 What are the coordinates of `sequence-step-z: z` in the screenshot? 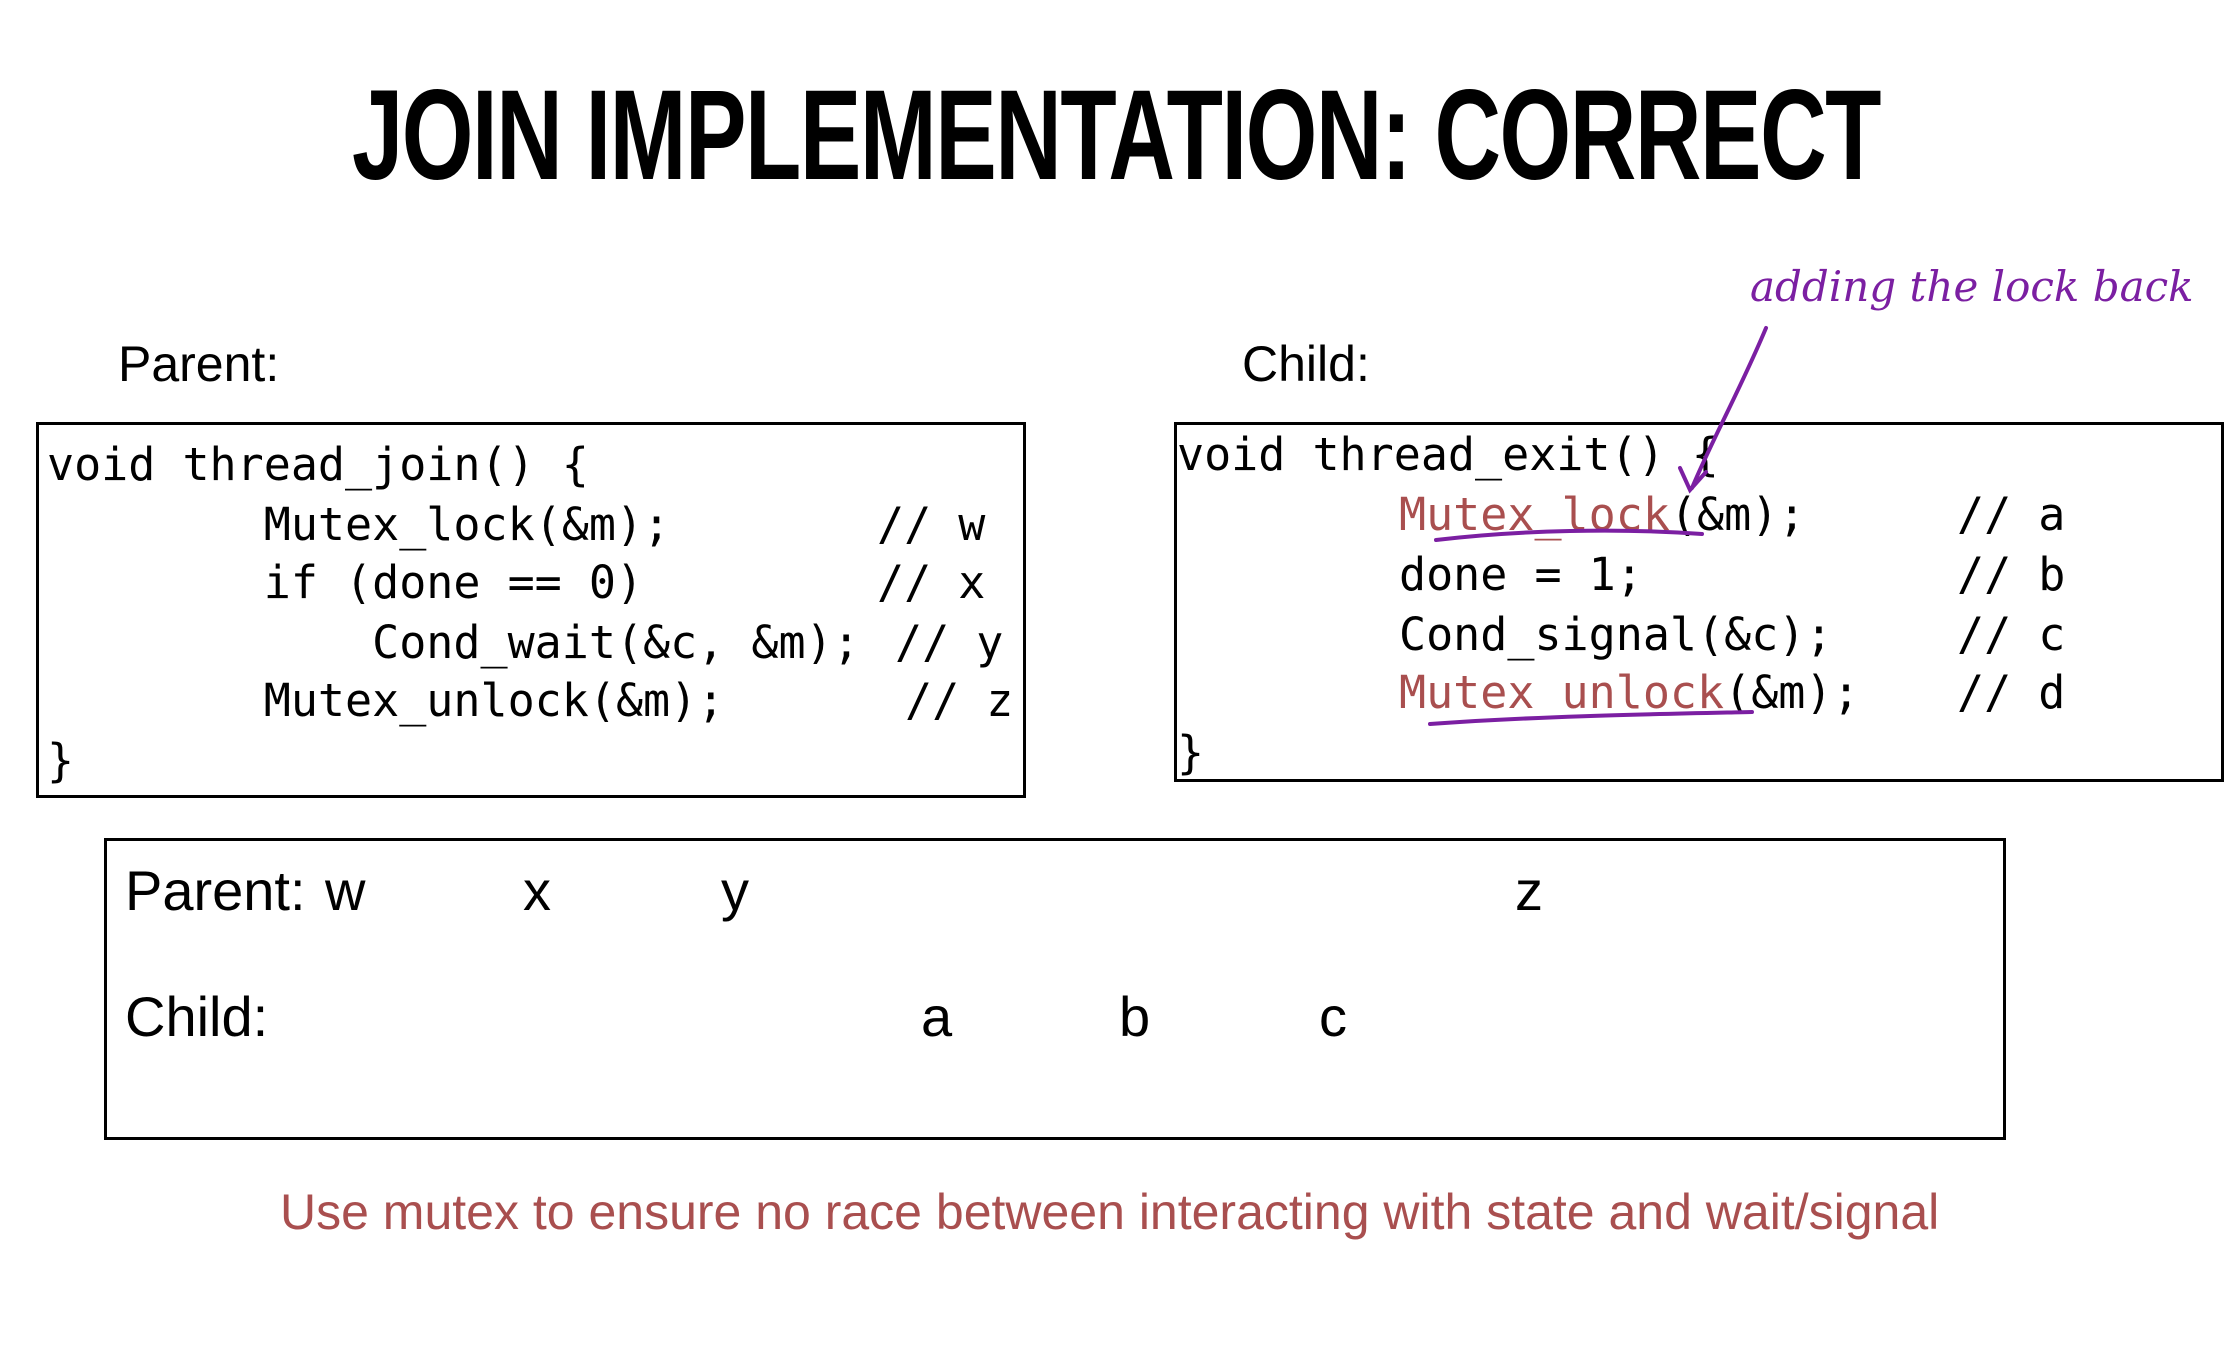 It's located at (1529, 890).